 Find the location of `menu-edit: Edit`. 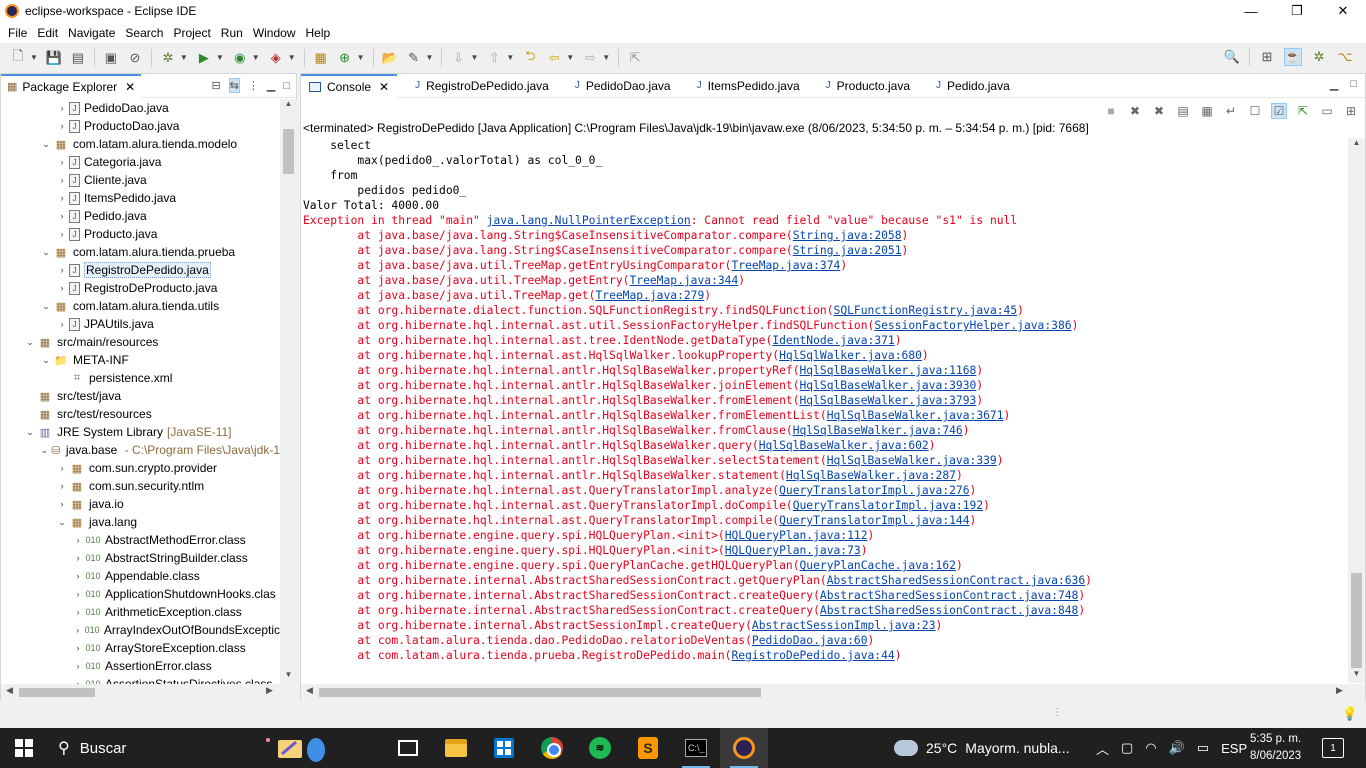

menu-edit: Edit is located at coordinates (47, 33).